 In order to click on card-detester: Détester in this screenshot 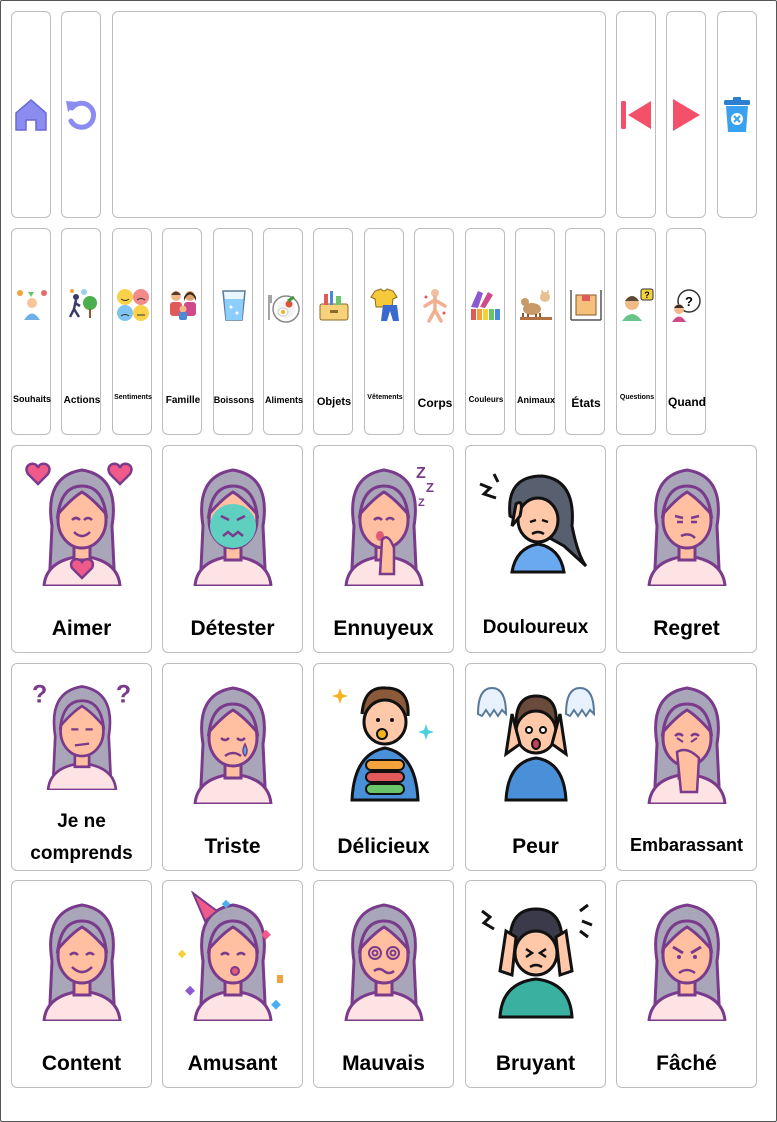, I will do `click(232, 549)`.